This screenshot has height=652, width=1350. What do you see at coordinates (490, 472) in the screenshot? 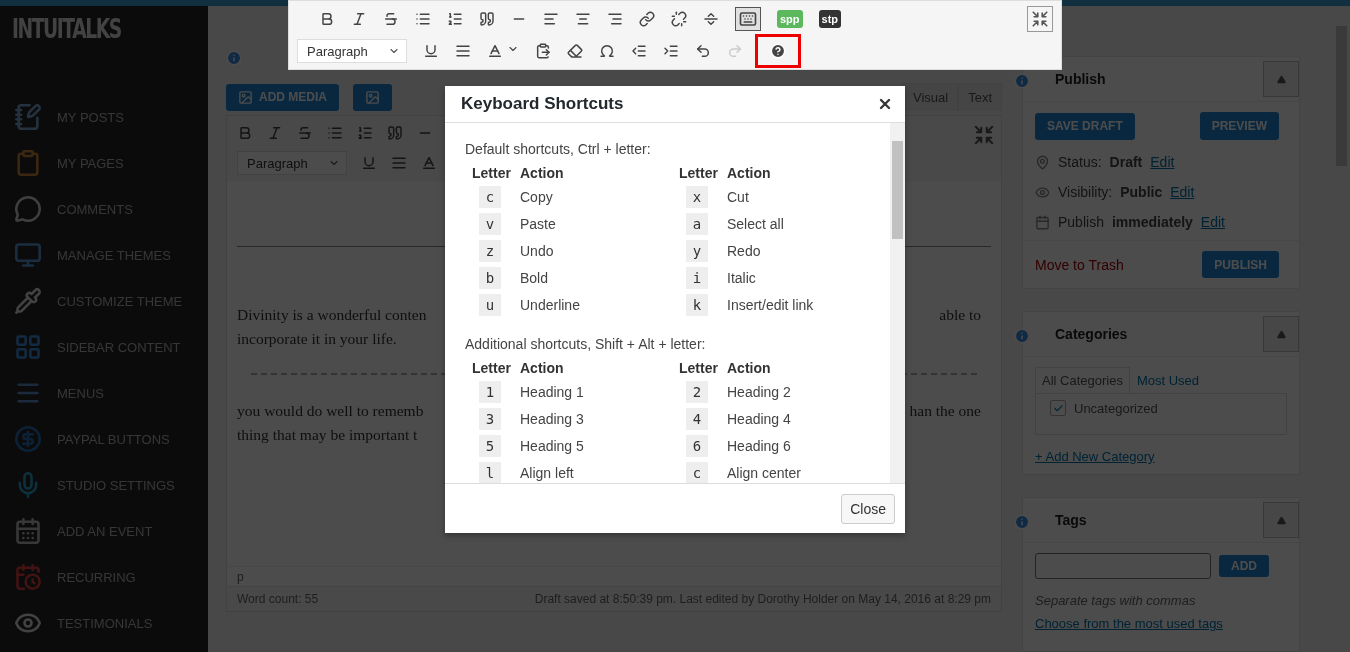
I see `shortcut-key: l` at bounding box center [490, 472].